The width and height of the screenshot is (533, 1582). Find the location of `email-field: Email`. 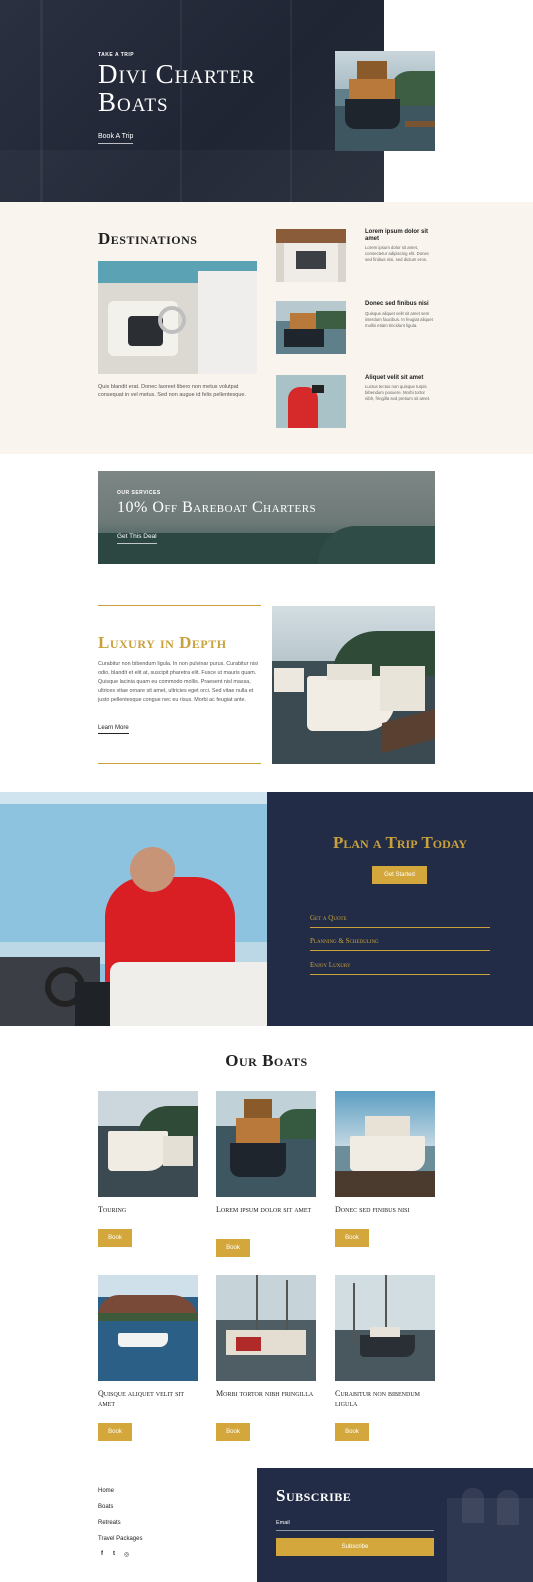

email-field: Email is located at coordinates (355, 1525).